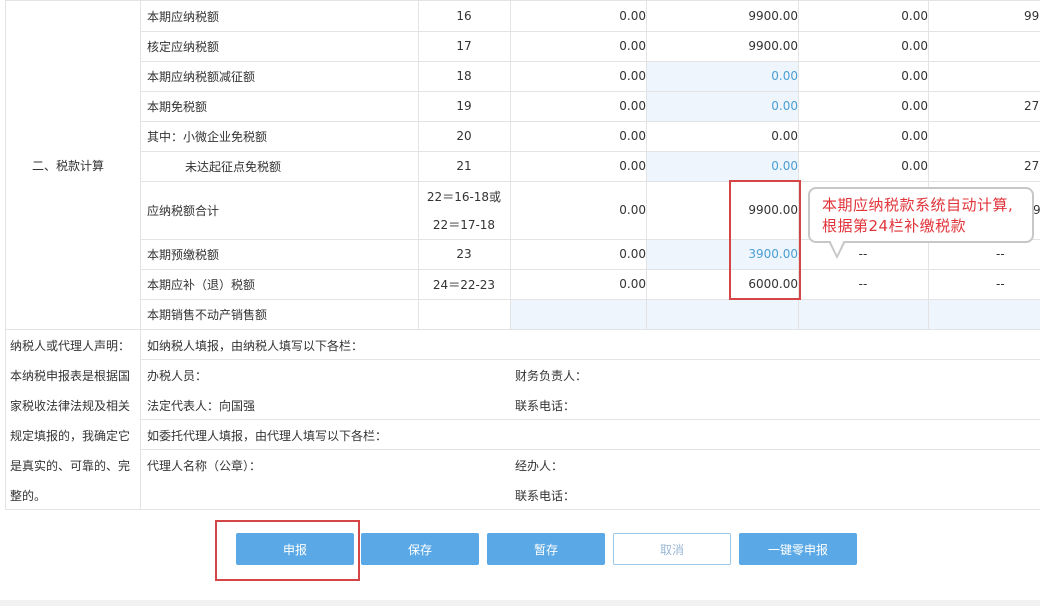 The height and width of the screenshot is (606, 1040). Describe the element at coordinates (921, 215) in the screenshot. I see `annotation-callout: 本期应纳税款系统自动计算,根据第24栏补缴税款` at that location.